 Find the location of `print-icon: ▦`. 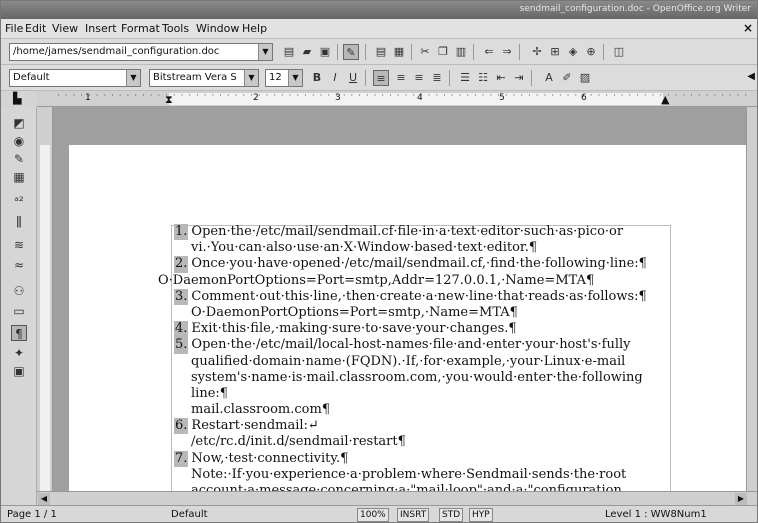

print-icon: ▦ is located at coordinates (399, 52).